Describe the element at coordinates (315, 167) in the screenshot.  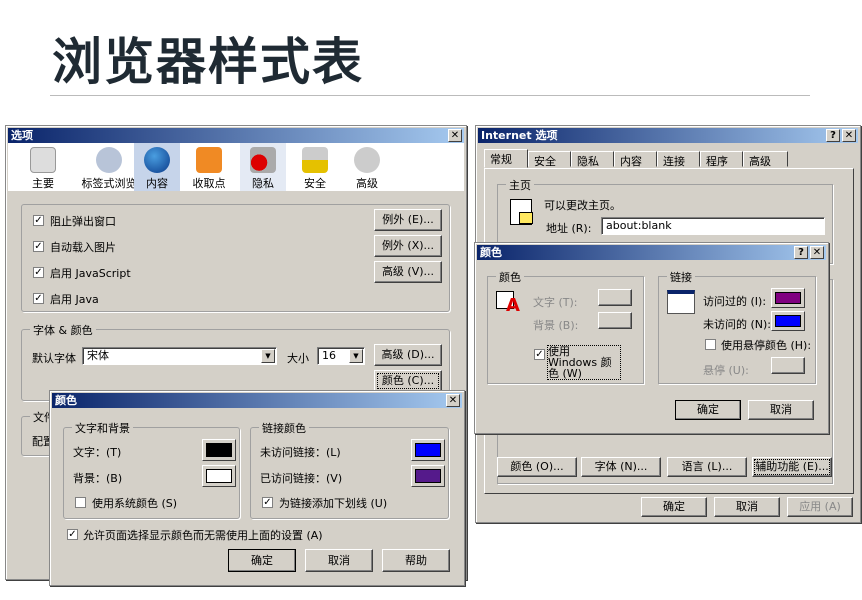
I see `toolbar-security: 安全` at that location.